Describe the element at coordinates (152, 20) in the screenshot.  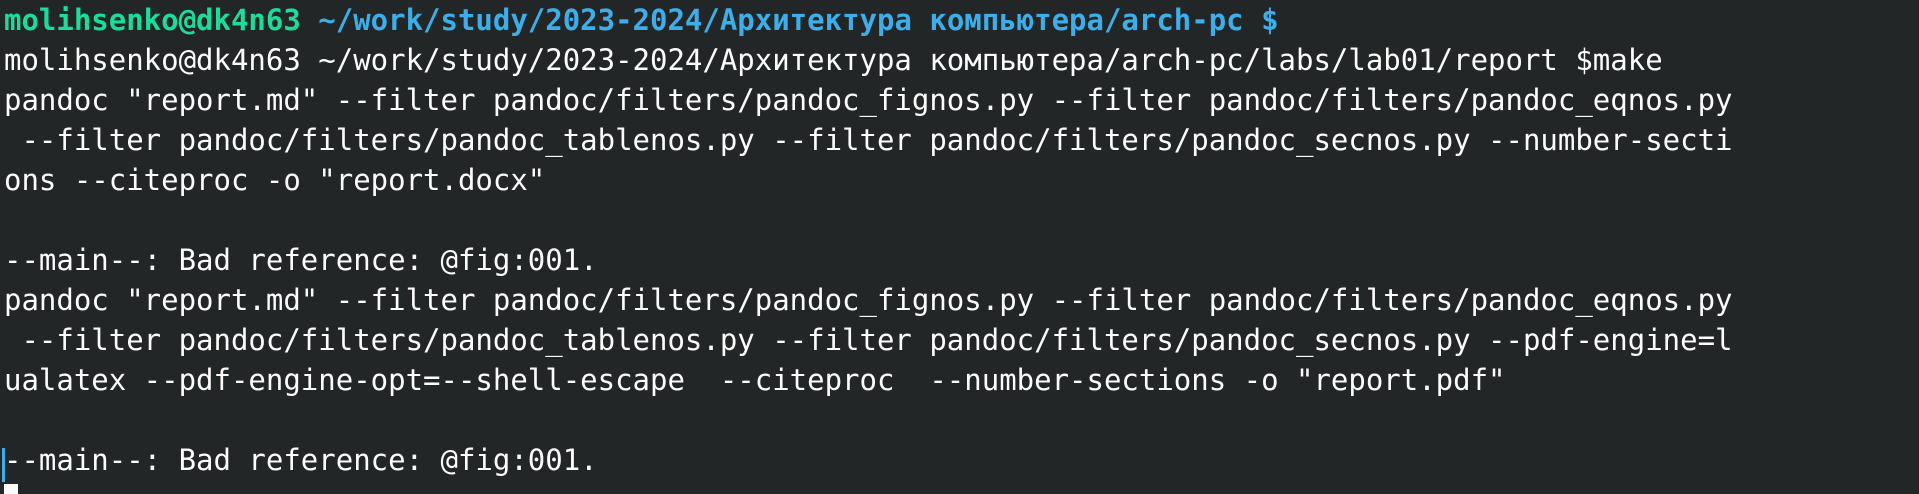
I see `prompt-user-host: molihsenko@dk4n63` at that location.